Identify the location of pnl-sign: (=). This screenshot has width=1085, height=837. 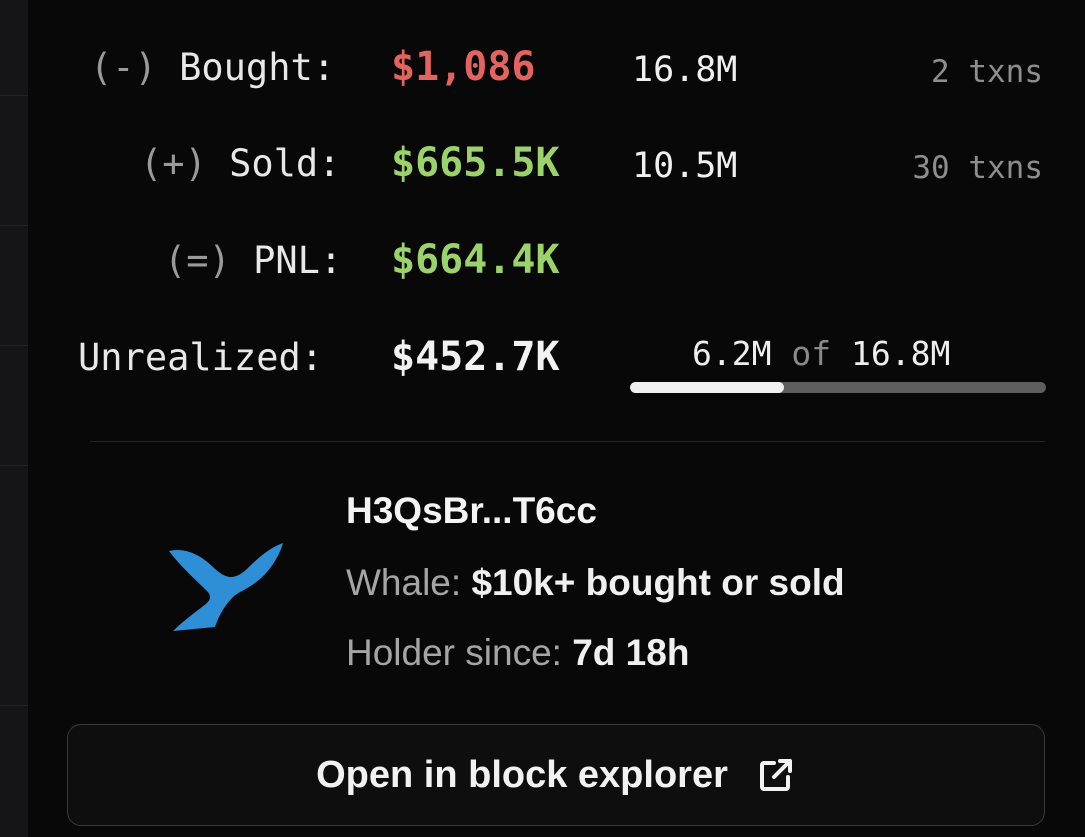
(197, 260).